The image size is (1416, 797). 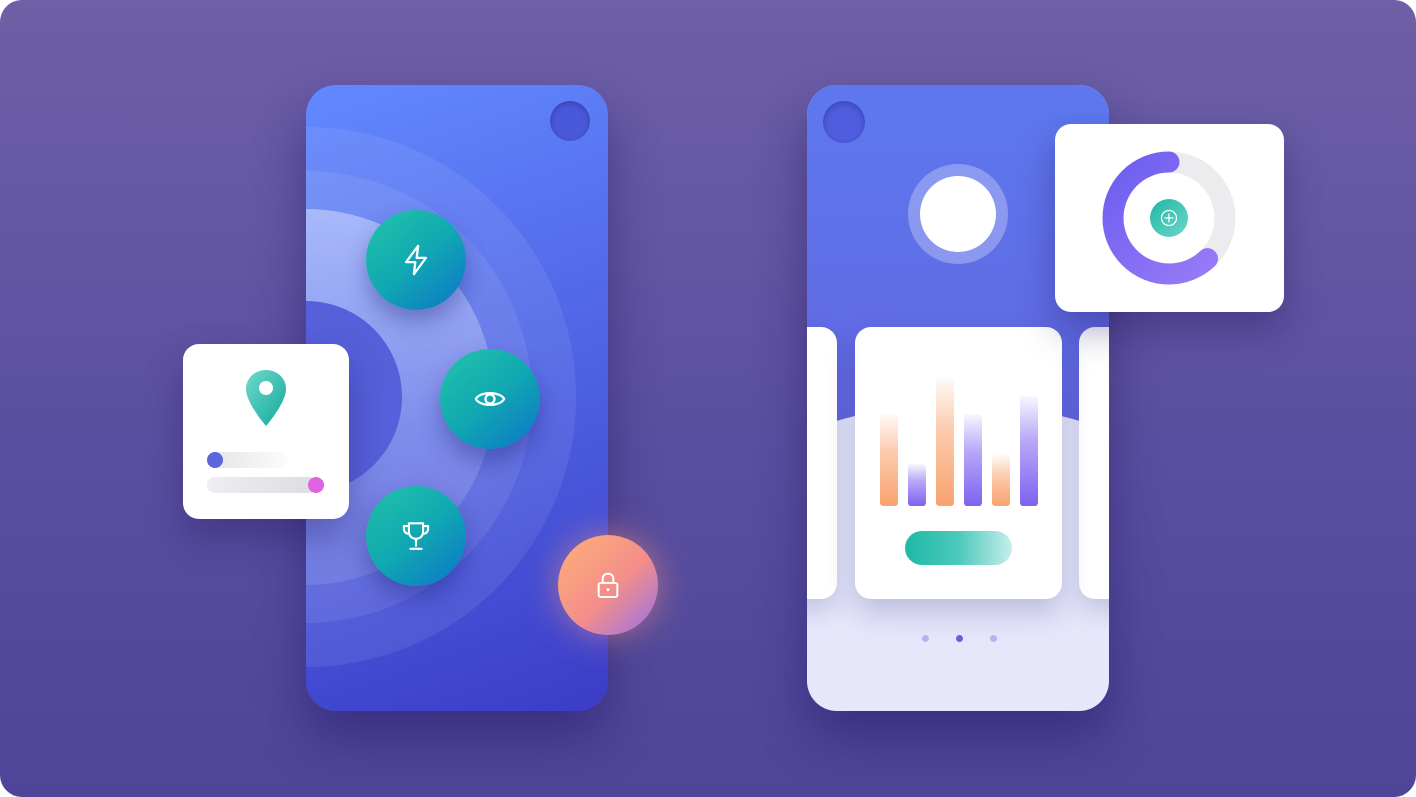 What do you see at coordinates (958, 214) in the screenshot?
I see `avatar` at bounding box center [958, 214].